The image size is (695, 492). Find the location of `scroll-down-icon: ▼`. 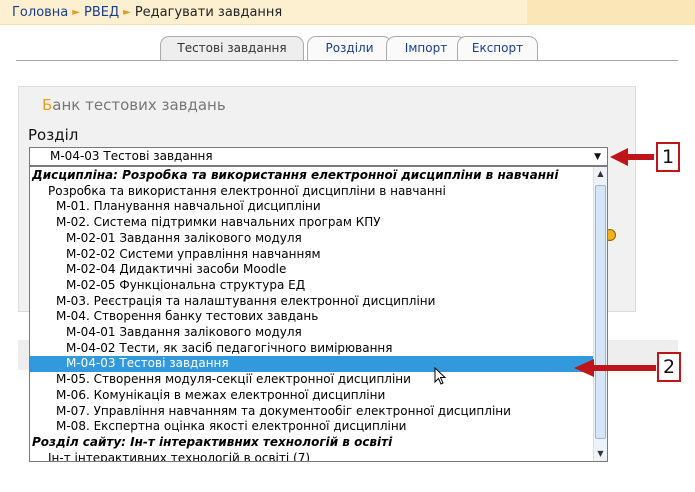

scroll-down-icon: ▼ is located at coordinates (600, 454).